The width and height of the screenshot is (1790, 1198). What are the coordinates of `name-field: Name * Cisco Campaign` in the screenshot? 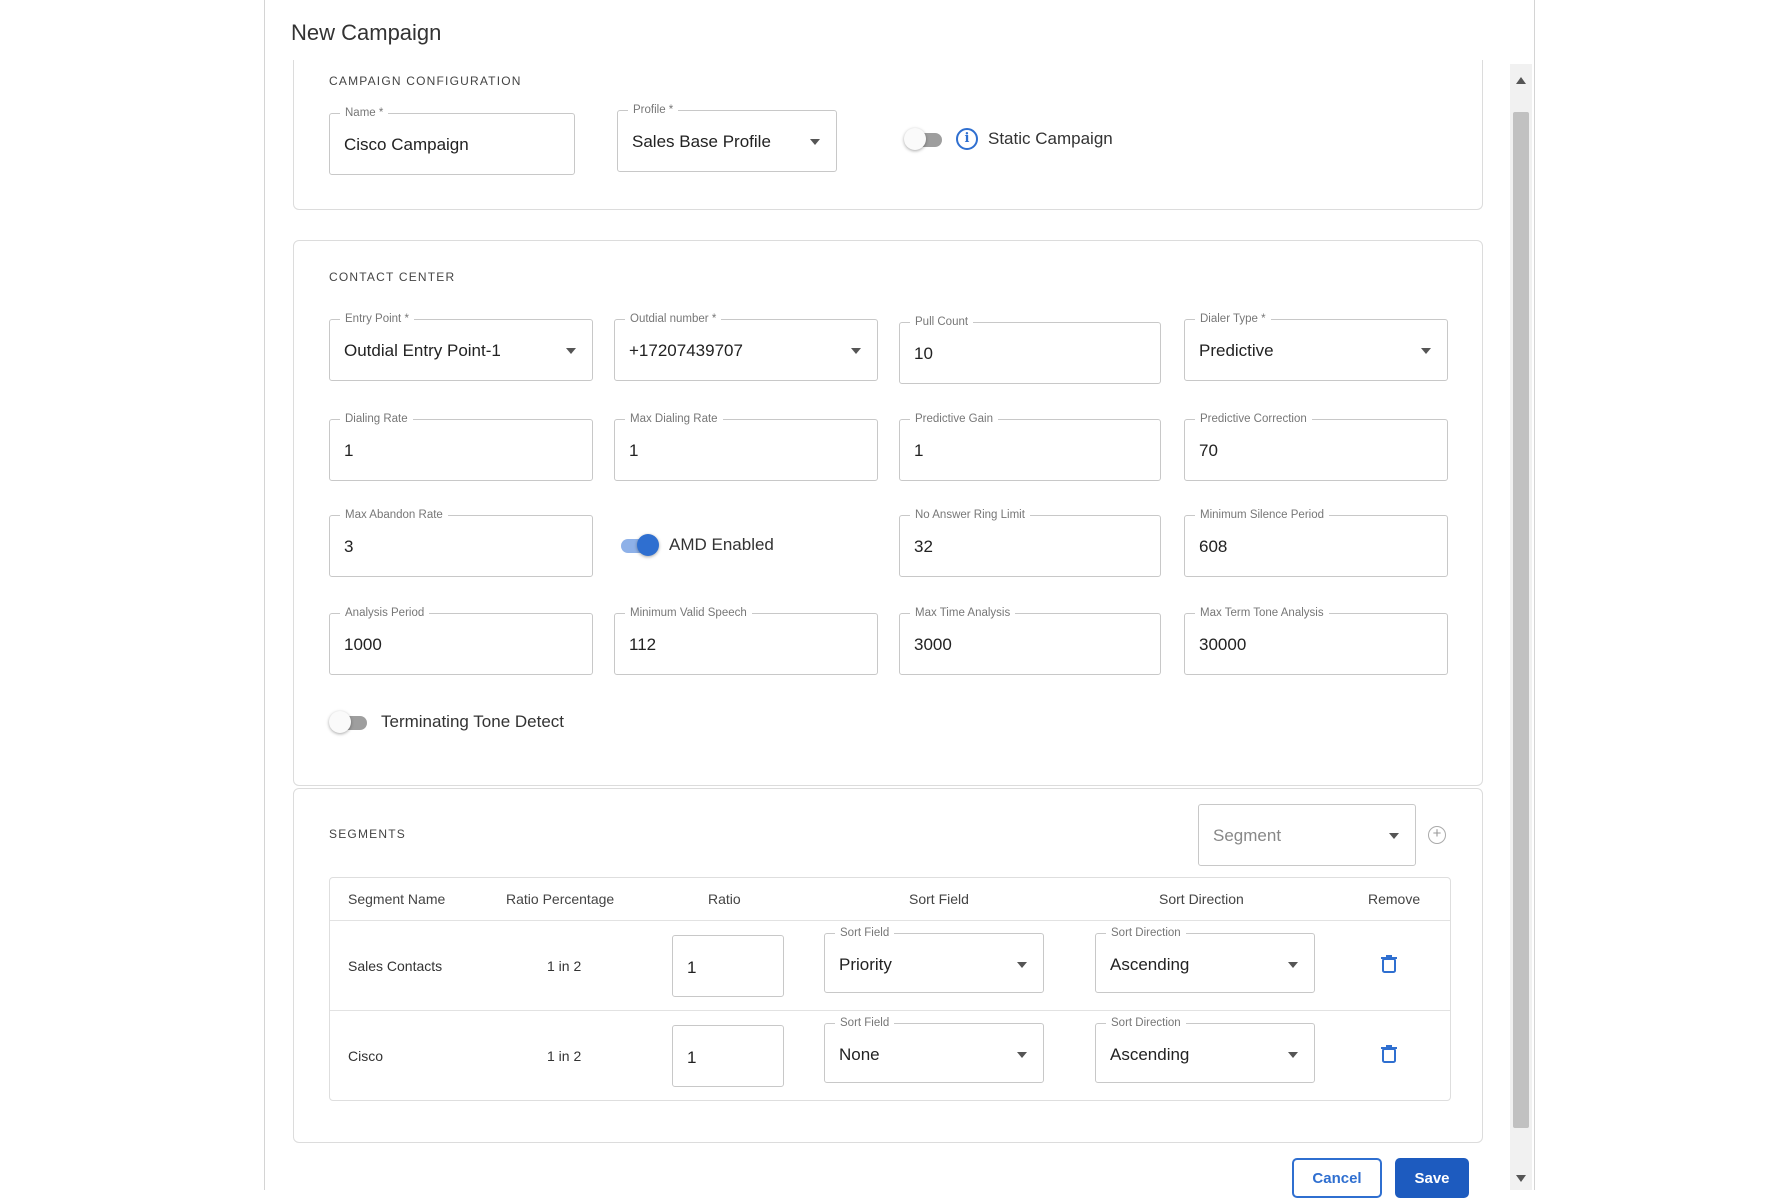 It's located at (452, 140).